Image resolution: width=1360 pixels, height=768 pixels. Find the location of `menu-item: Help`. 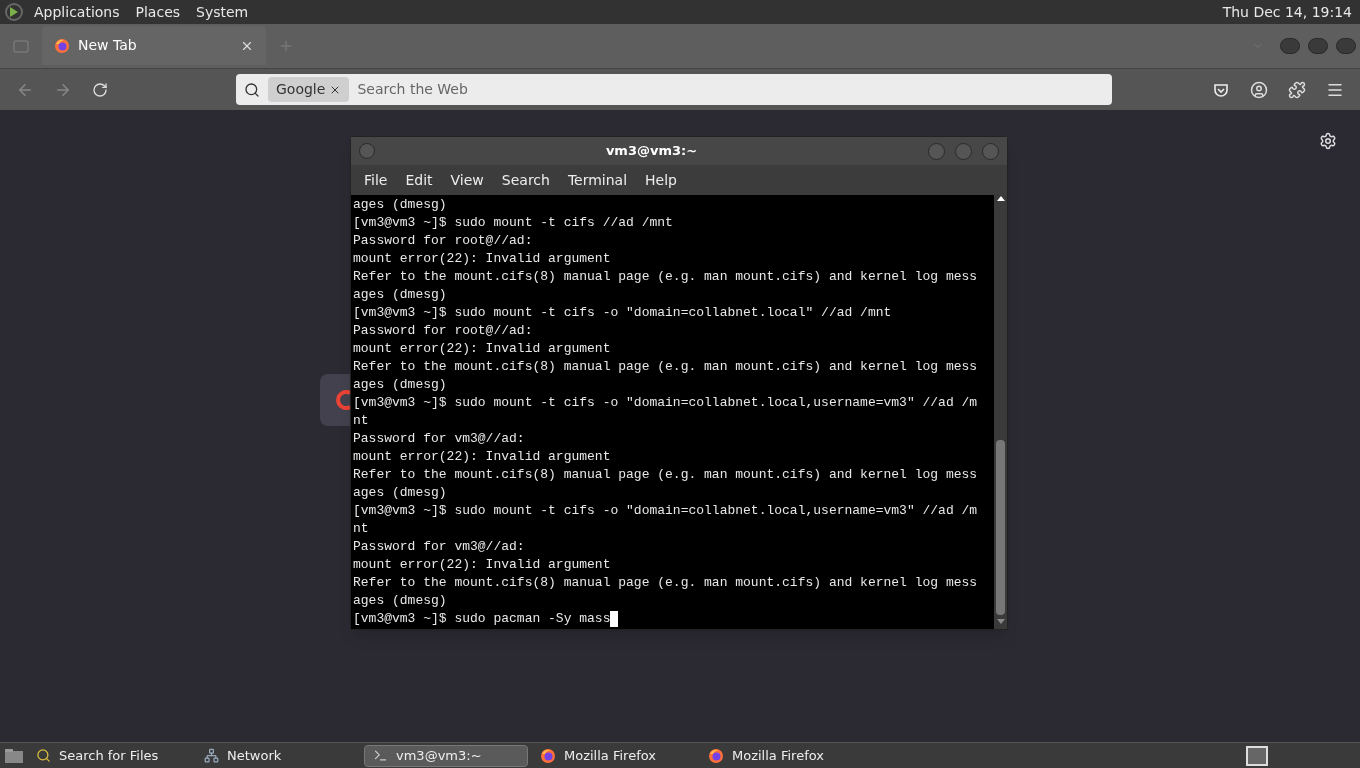

menu-item: Help is located at coordinates (661, 180).